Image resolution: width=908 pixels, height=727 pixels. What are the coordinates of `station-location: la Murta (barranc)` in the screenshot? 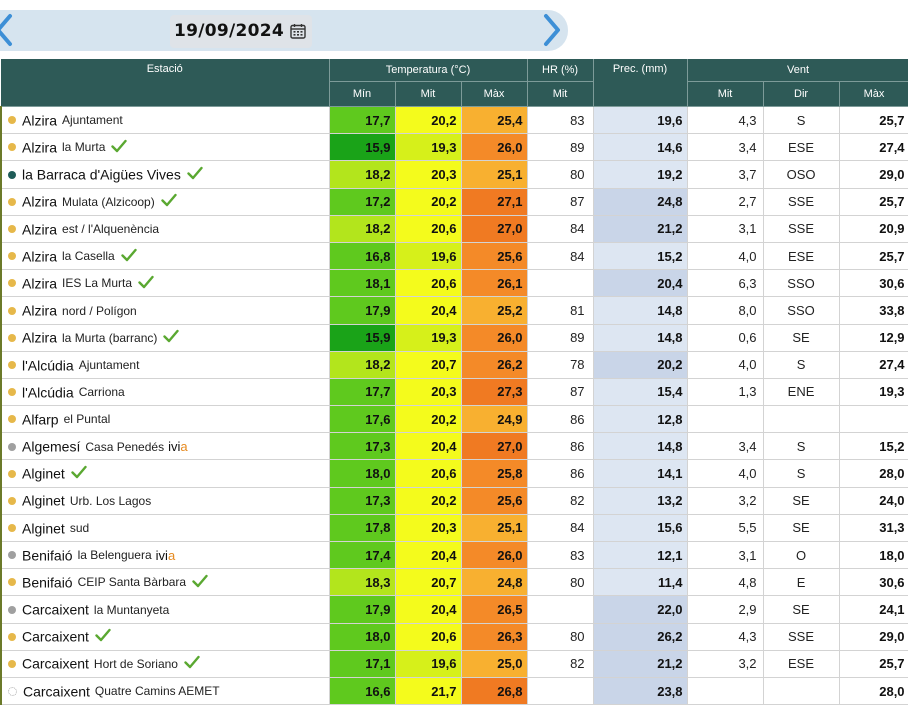 It's located at (109, 338).